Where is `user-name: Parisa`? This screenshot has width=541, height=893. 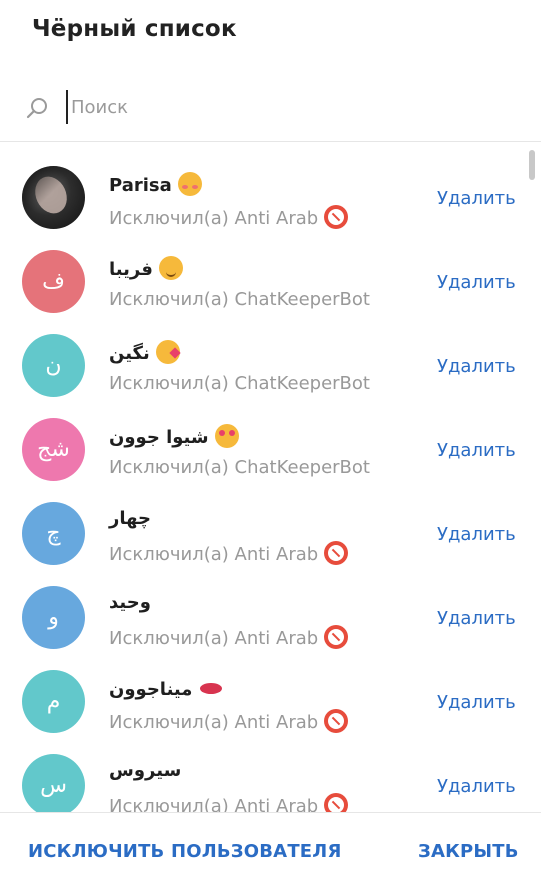
user-name: Parisa is located at coordinates (155, 184).